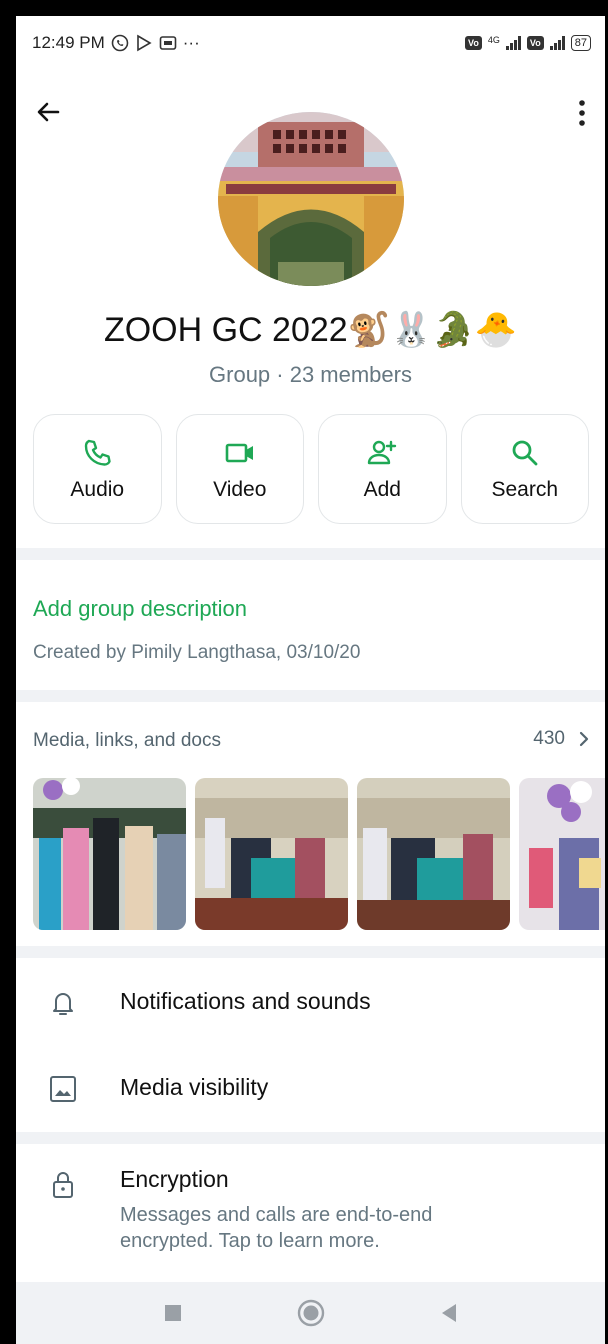 Image resolution: width=608 pixels, height=1344 pixels. I want to click on gate-photo, so click(311, 199).